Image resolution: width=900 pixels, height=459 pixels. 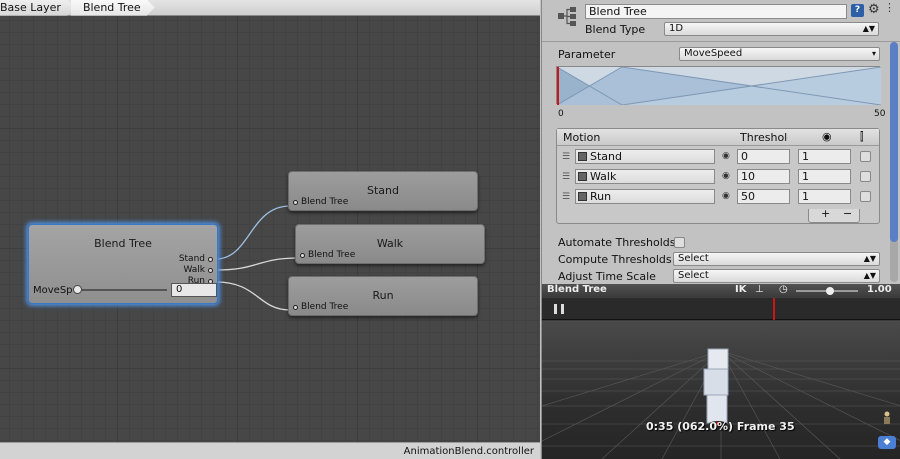 What do you see at coordinates (257, 264) in the screenshot?
I see `wire-walk` at bounding box center [257, 264].